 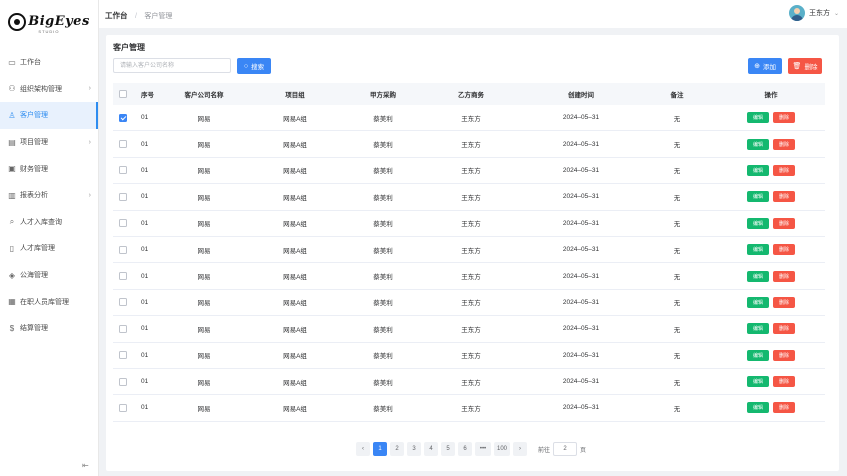 What do you see at coordinates (138, 14) in the screenshot?
I see `breadcrumb: 工作台 / 客户管理` at bounding box center [138, 14].